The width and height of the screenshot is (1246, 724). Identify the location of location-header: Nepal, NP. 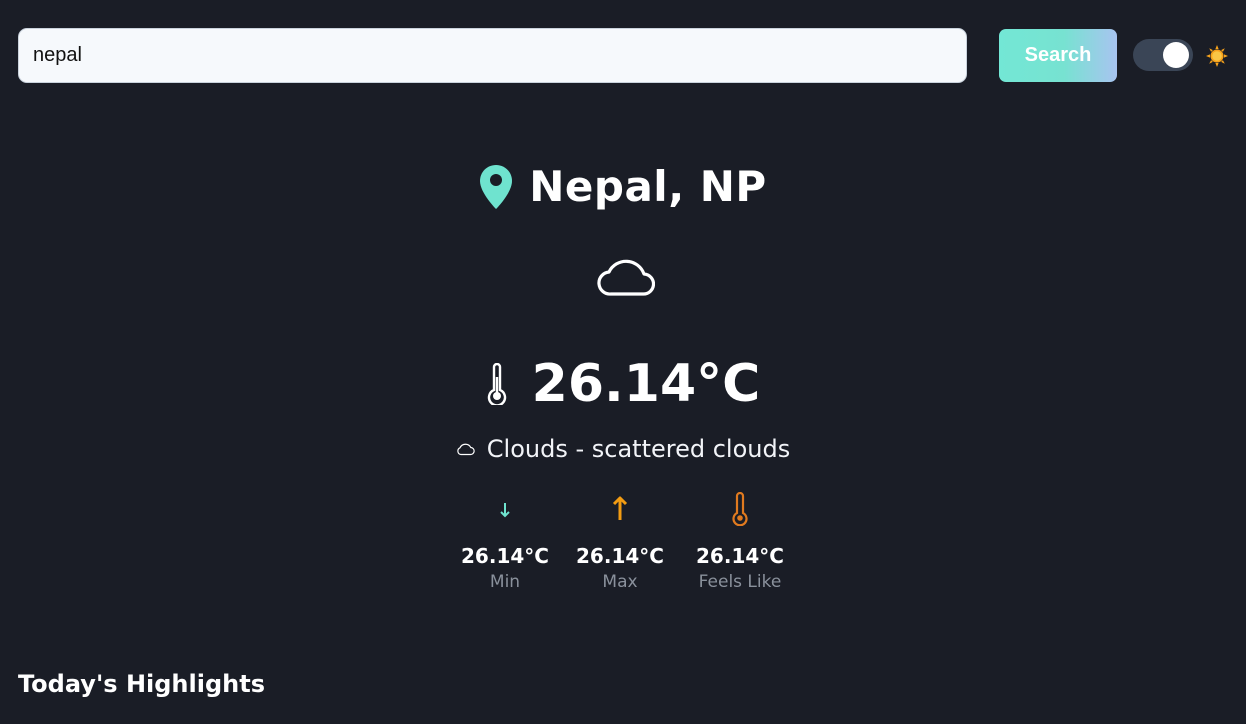
(623, 188).